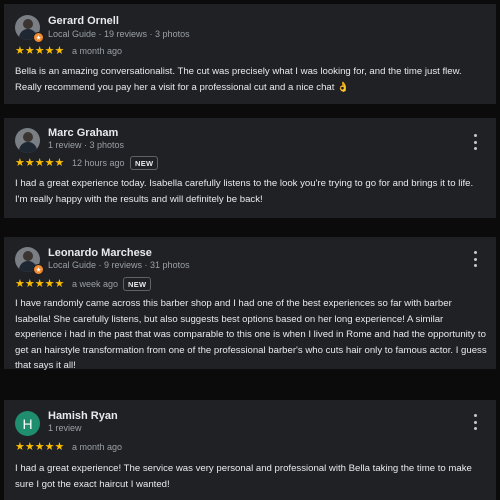 Image resolution: width=500 pixels, height=500 pixels. I want to click on avatar, so click(27, 140).